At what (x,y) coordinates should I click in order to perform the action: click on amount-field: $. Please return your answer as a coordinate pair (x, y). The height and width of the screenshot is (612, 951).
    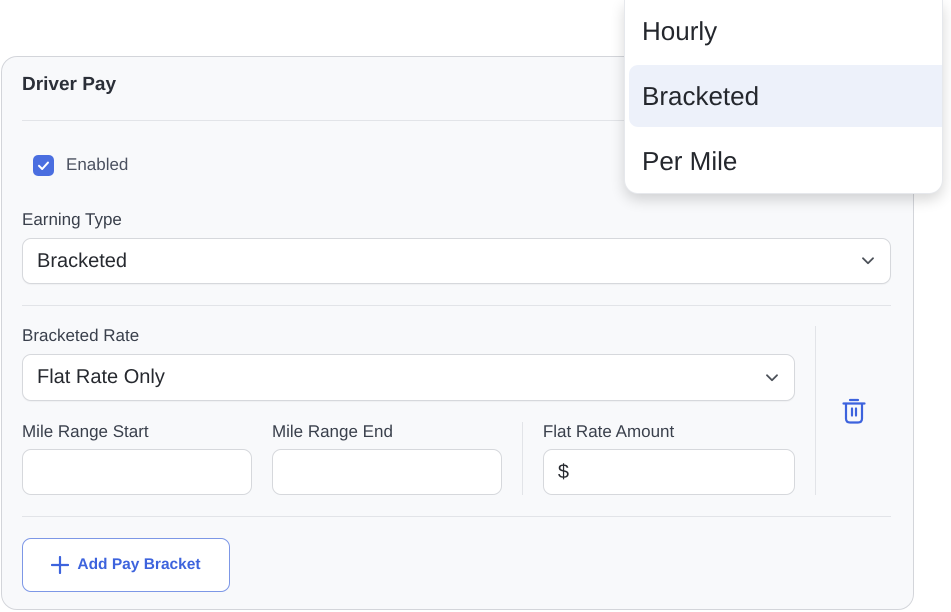
    Looking at the image, I should click on (668, 472).